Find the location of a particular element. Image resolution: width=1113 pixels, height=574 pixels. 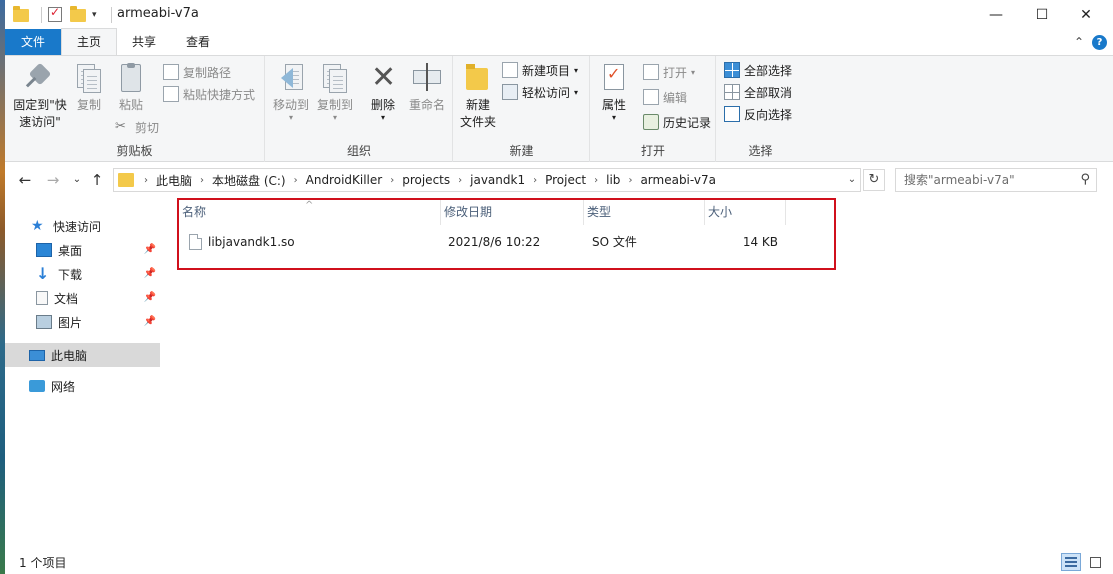

select-none-button: 全部取消 is located at coordinates (758, 92).